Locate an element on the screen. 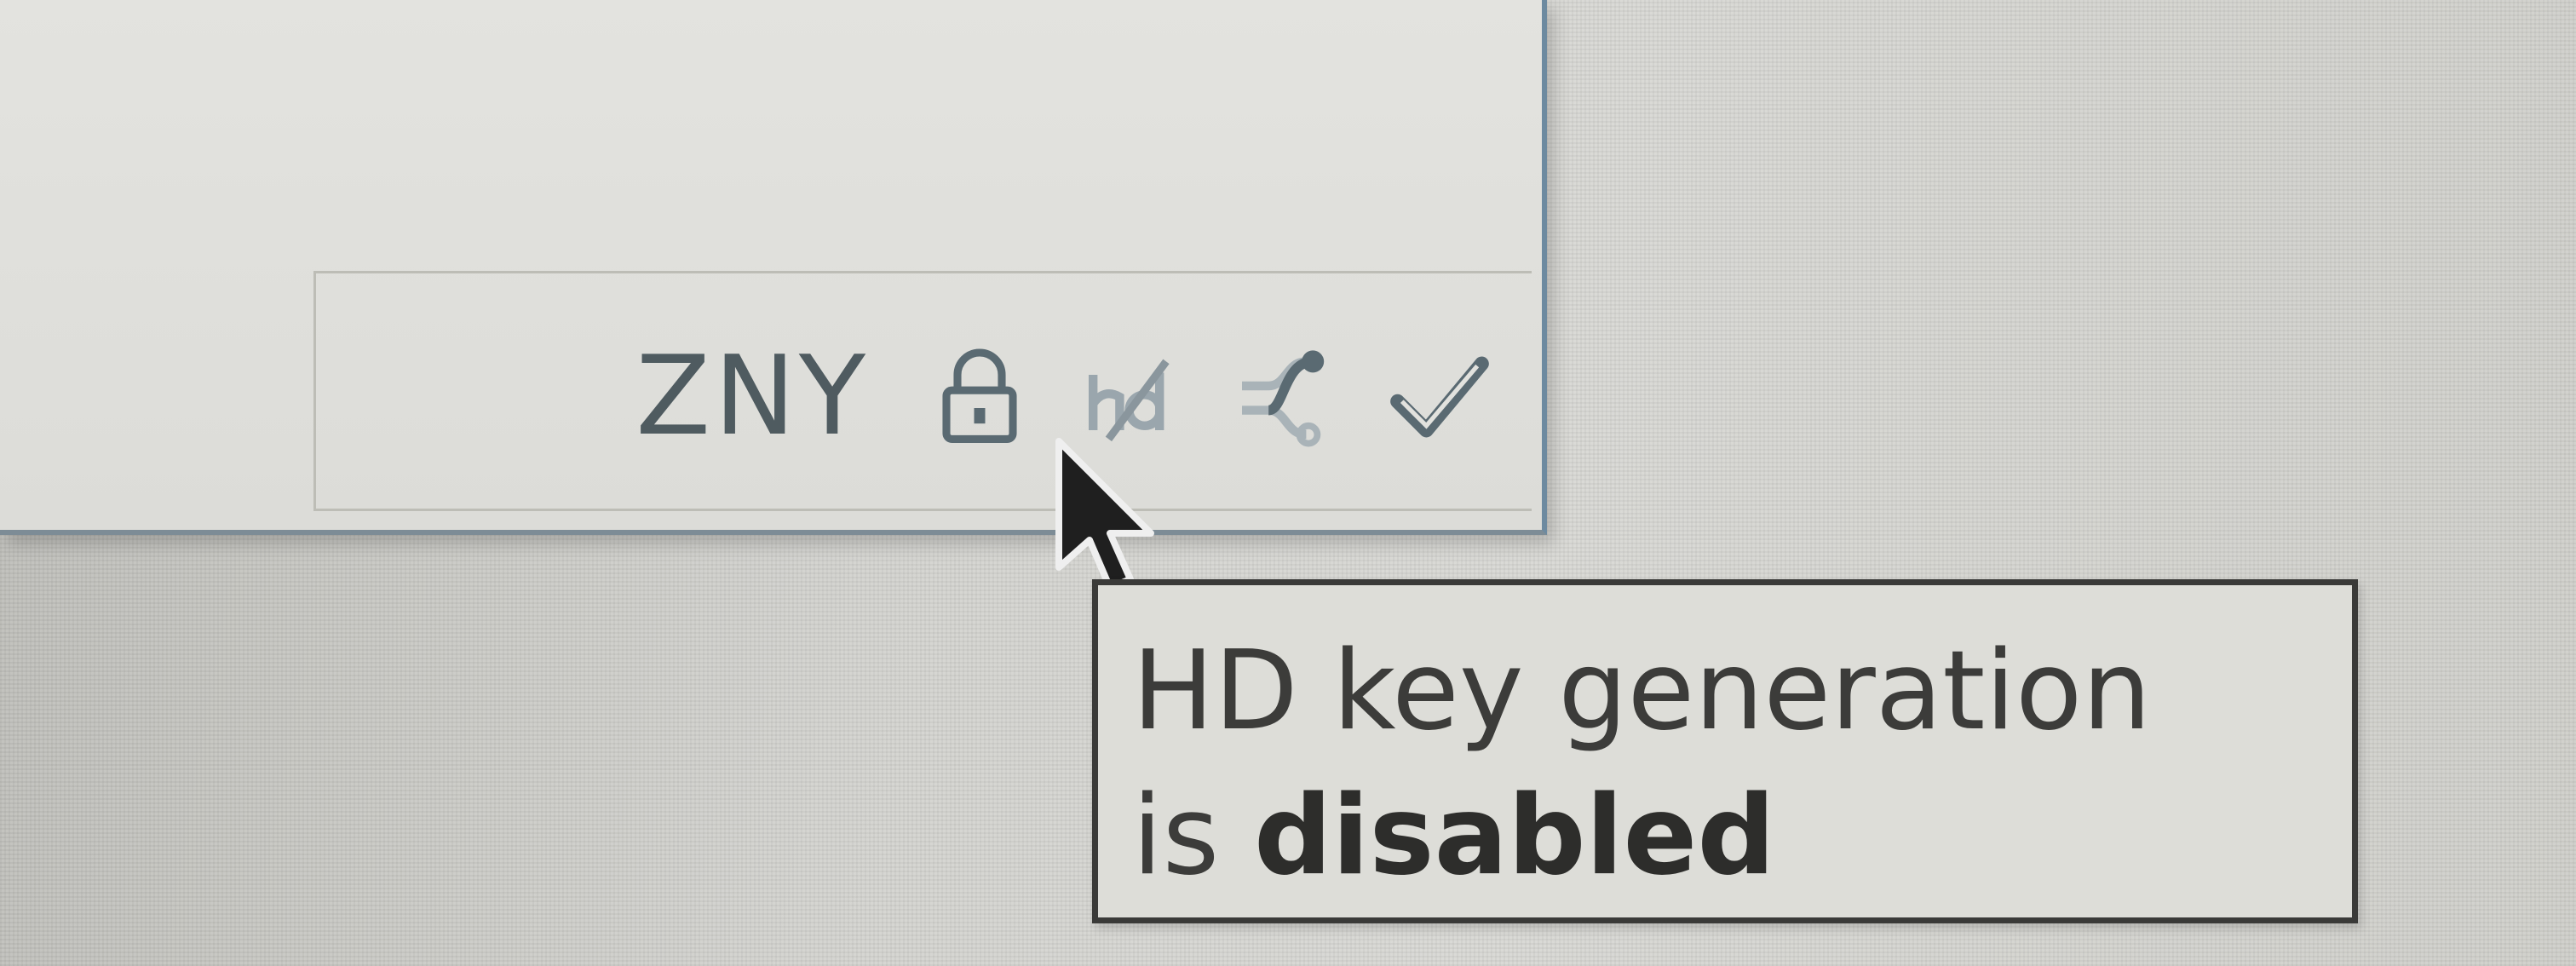 Image resolution: width=2576 pixels, height=966 pixels. tooltip-line-1: HD key generation is located at coordinates (1642, 692).